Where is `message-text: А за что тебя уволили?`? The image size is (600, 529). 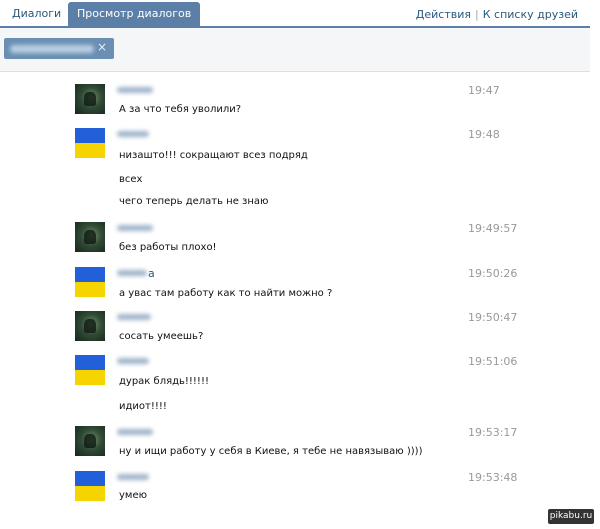 message-text: А за что тебя уволили? is located at coordinates (180, 109).